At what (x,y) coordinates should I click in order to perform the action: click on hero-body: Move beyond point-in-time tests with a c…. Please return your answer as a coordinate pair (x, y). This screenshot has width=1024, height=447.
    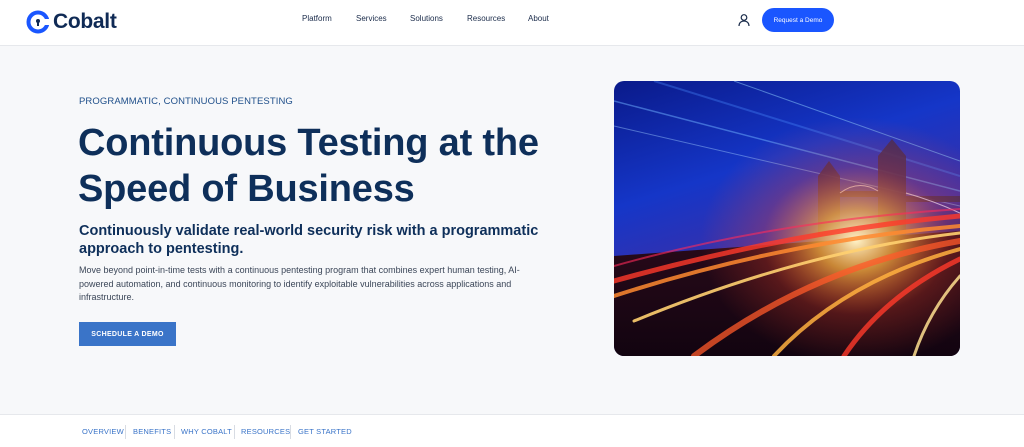
    Looking at the image, I should click on (299, 283).